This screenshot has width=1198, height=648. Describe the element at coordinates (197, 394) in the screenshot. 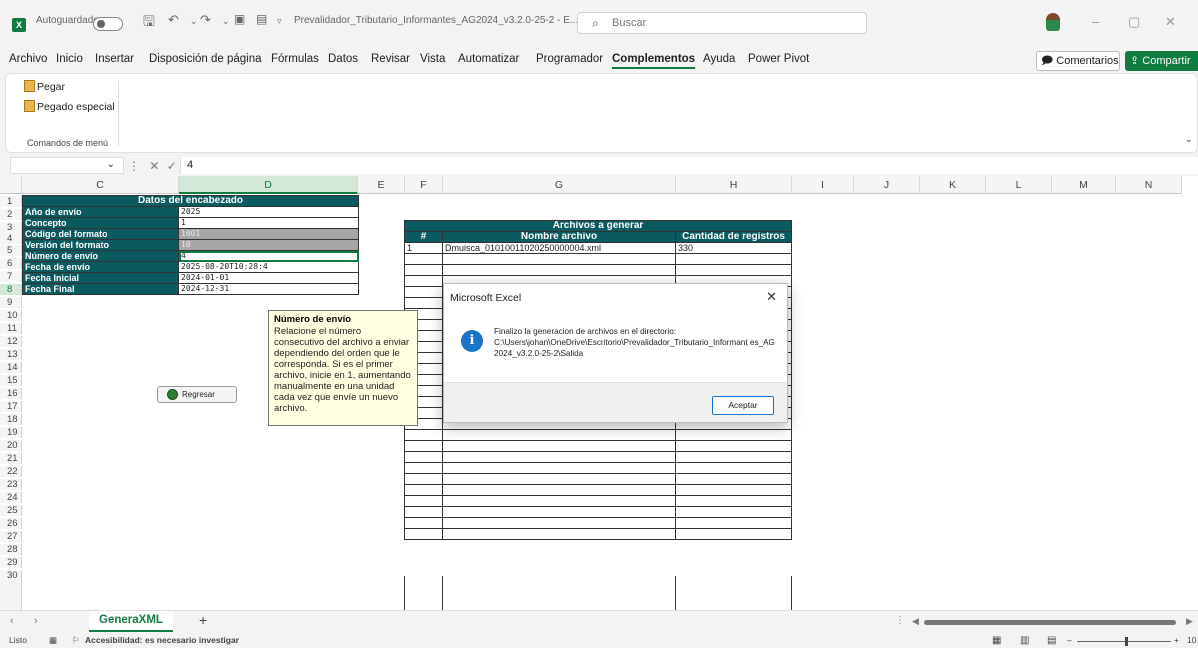

I see `regresar-button: Regresar` at that location.